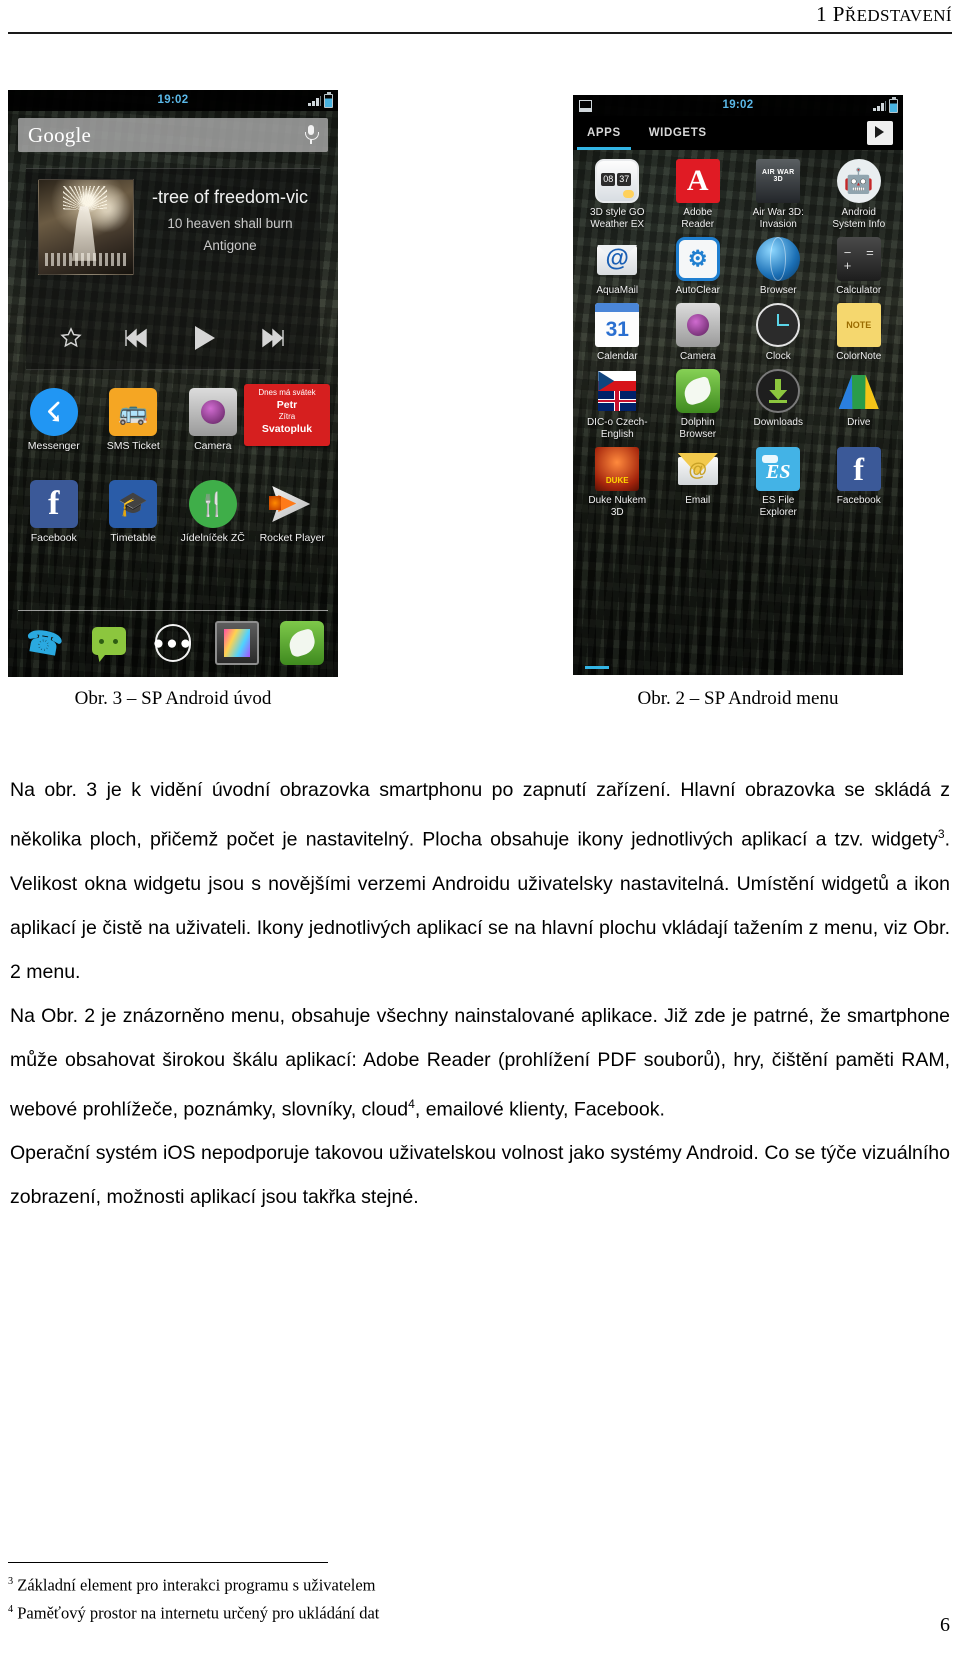 The image size is (960, 1657). Describe the element at coordinates (698, 405) in the screenshot. I see `app-dolphin-browser: Dolphin Browser` at that location.